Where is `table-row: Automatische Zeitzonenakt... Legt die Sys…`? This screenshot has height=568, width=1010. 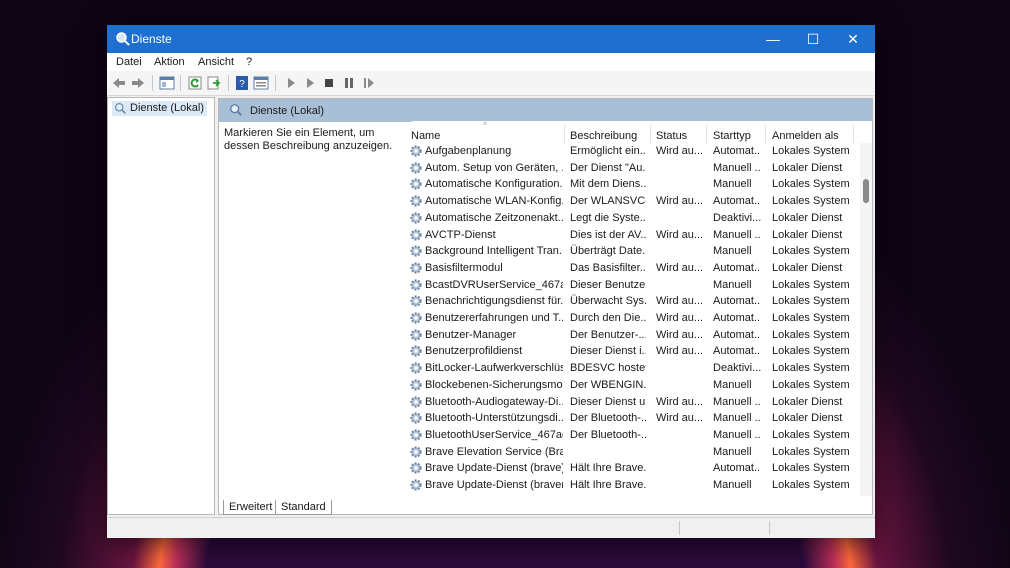
table-row: Automatische Zeitzonenakt... Legt die Sys… is located at coordinates (629, 218).